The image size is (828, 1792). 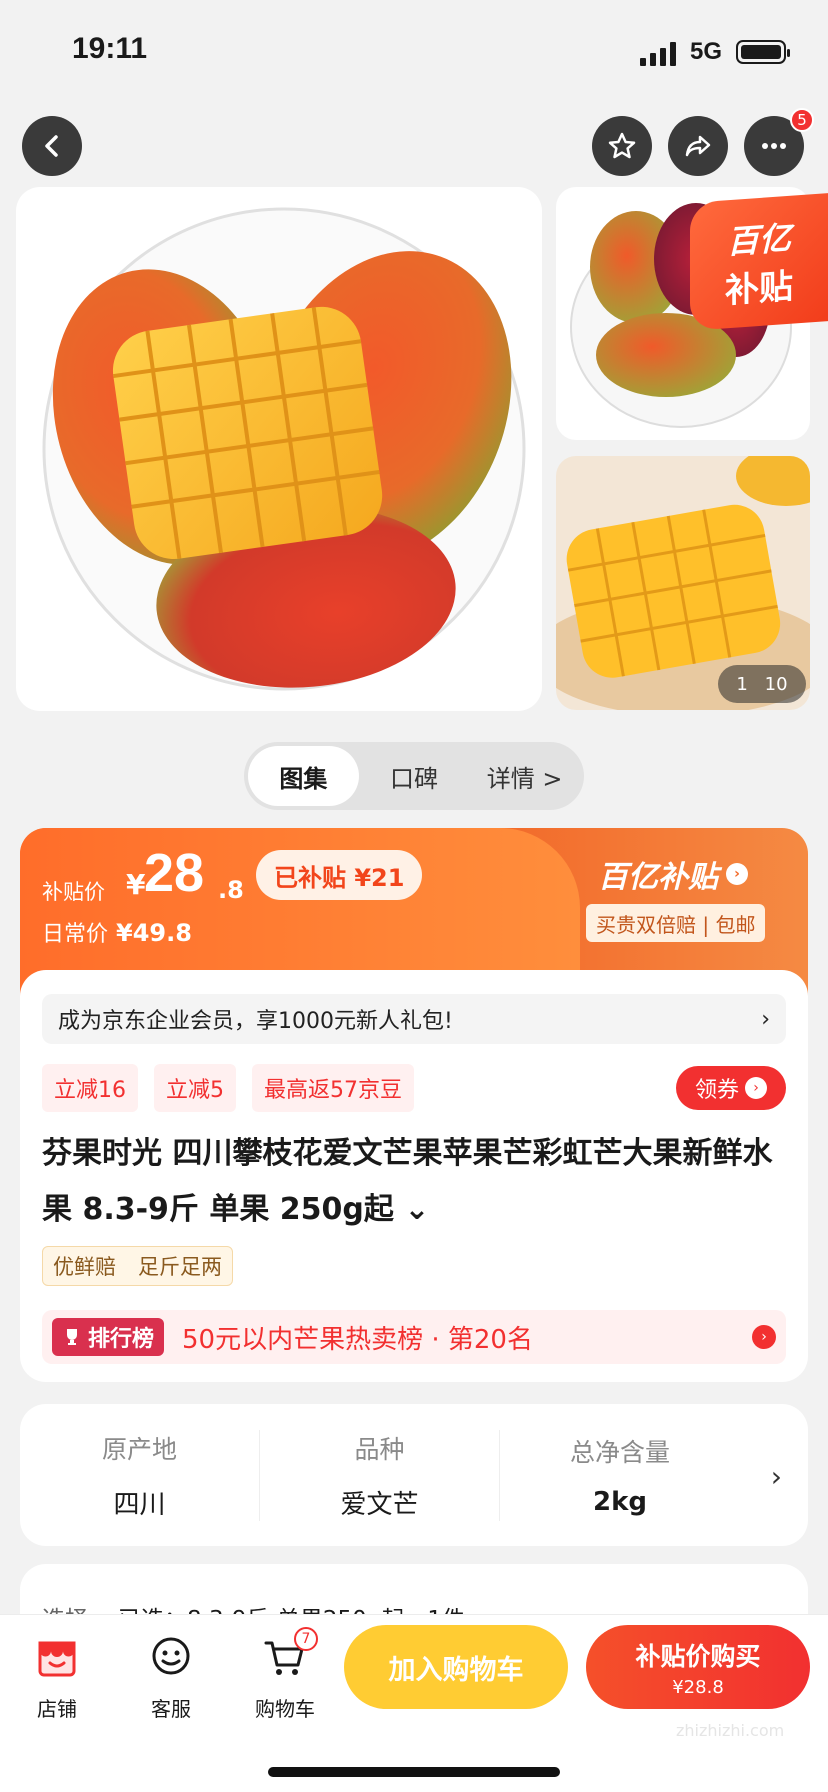 I want to click on service-tag: 足斤足两, so click(x=180, y=1267).